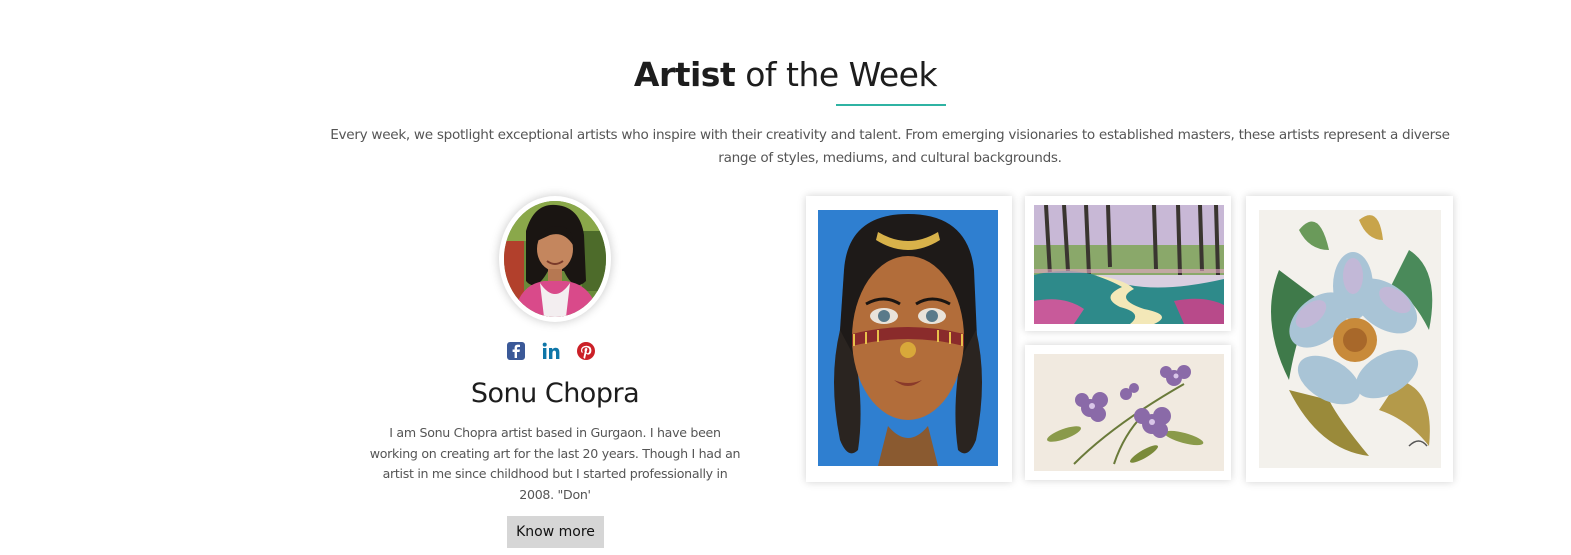  I want to click on know-more-button: Know more, so click(555, 532).